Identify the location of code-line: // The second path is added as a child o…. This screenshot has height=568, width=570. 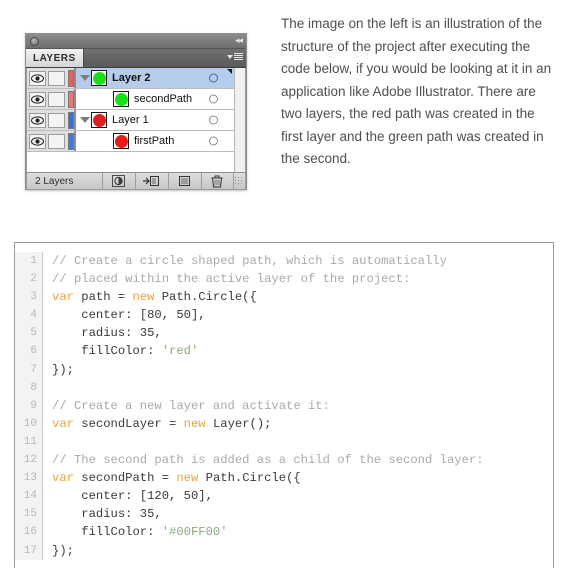
(302, 460).